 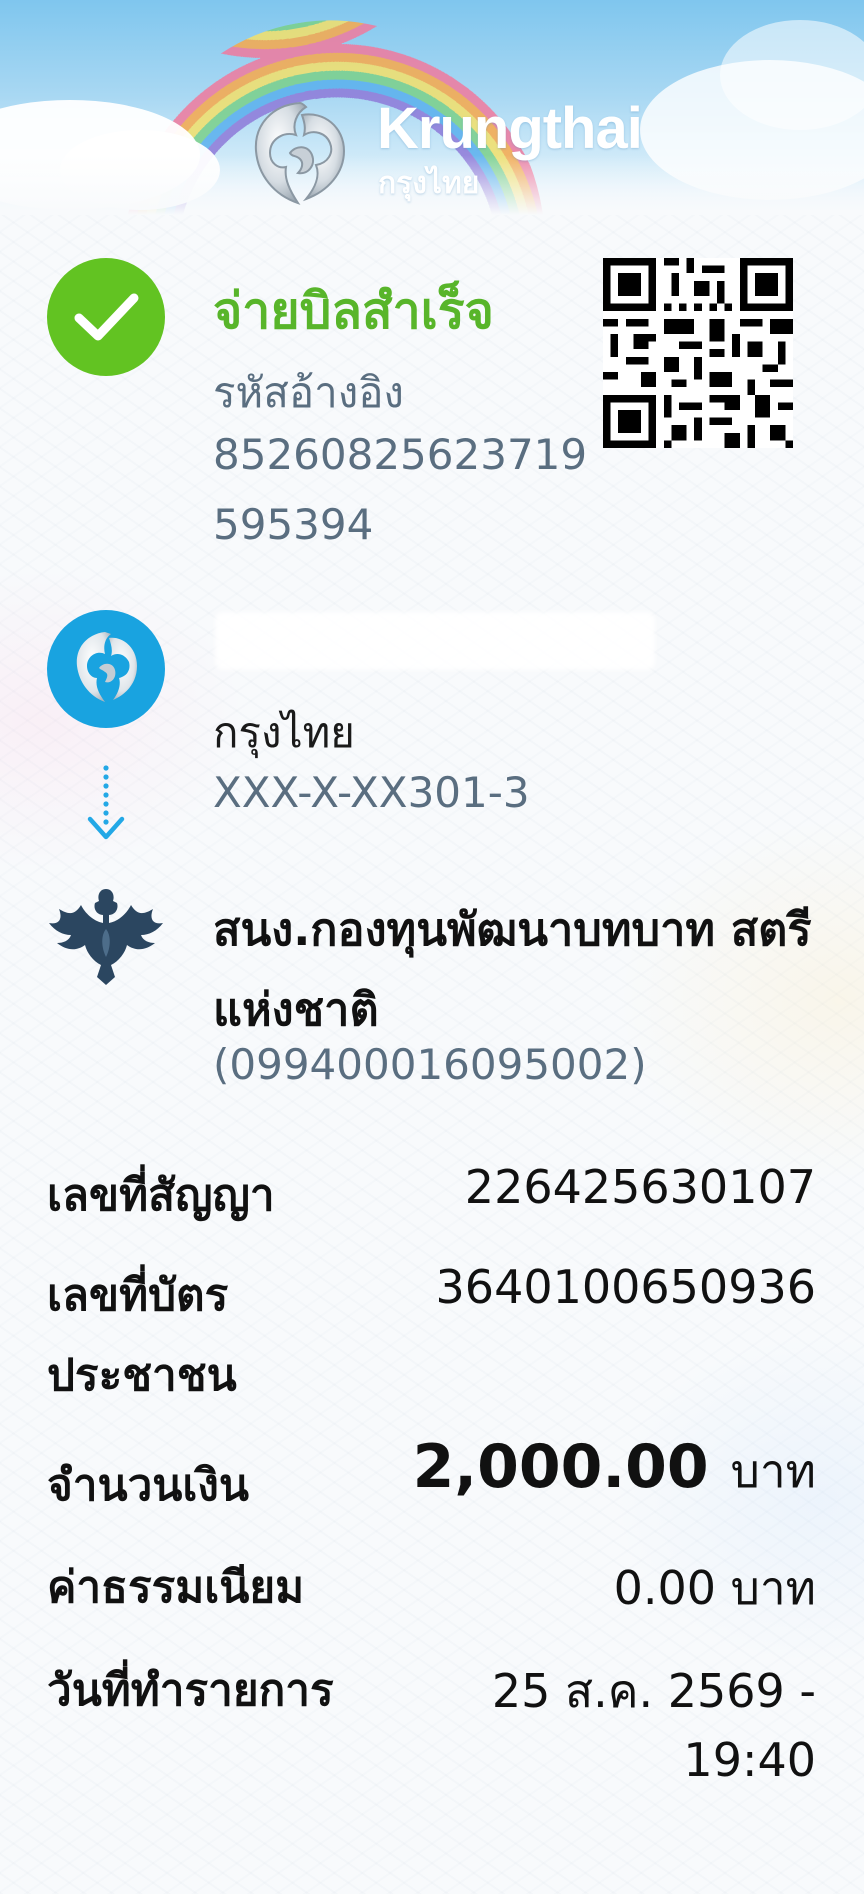 I want to click on transaction-time-value: 19:40, so click(x=749, y=1760).